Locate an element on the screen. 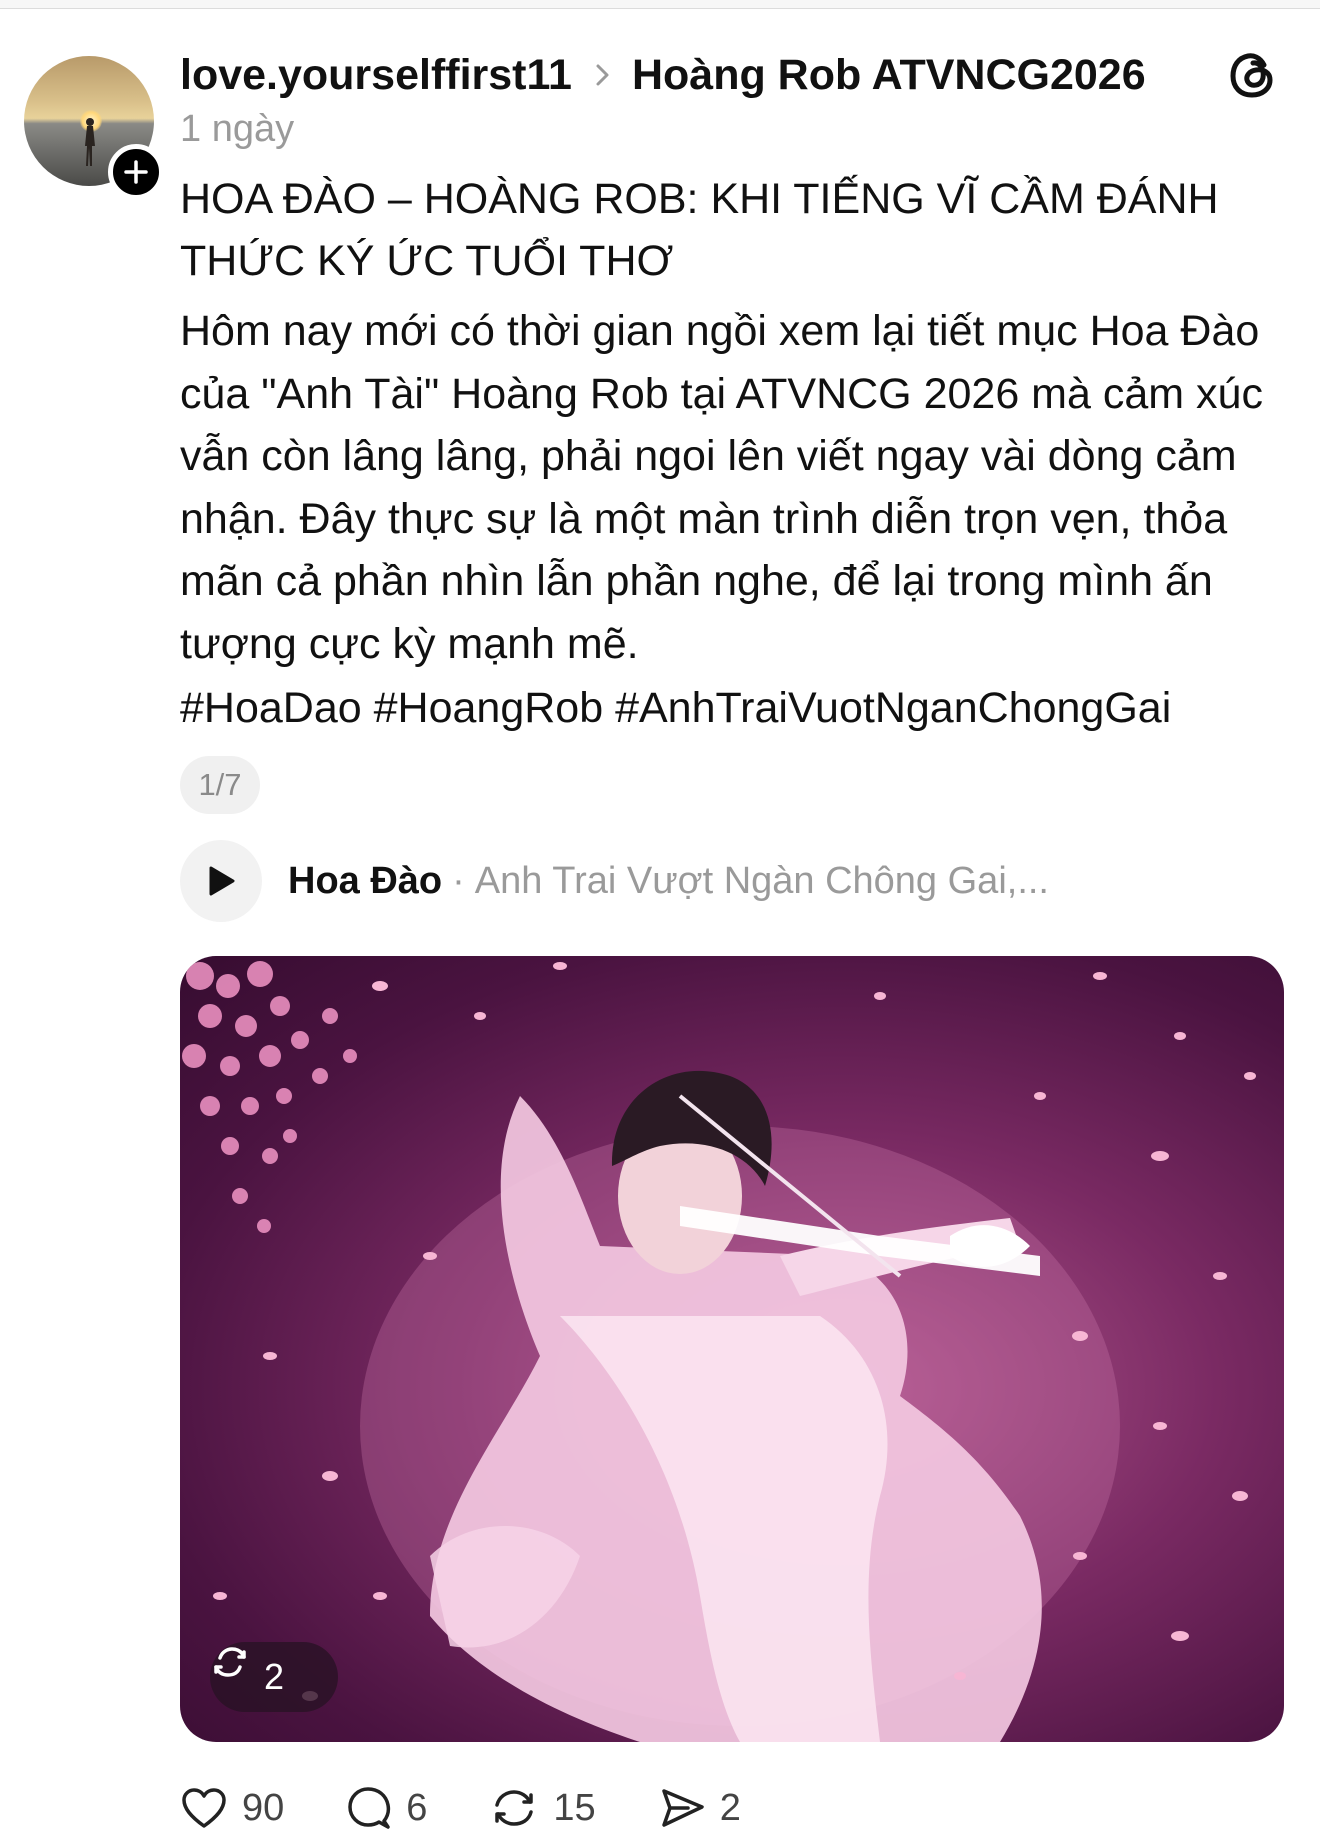 The image size is (1320, 1829). action-bar: 90 6 15 2 is located at coordinates (491, 1804).